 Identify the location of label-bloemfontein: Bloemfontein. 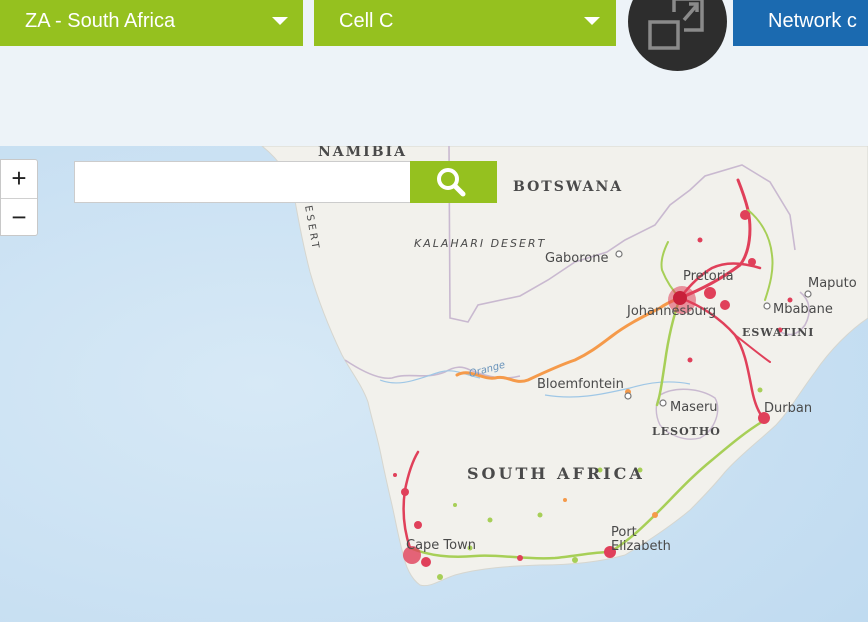
(580, 384).